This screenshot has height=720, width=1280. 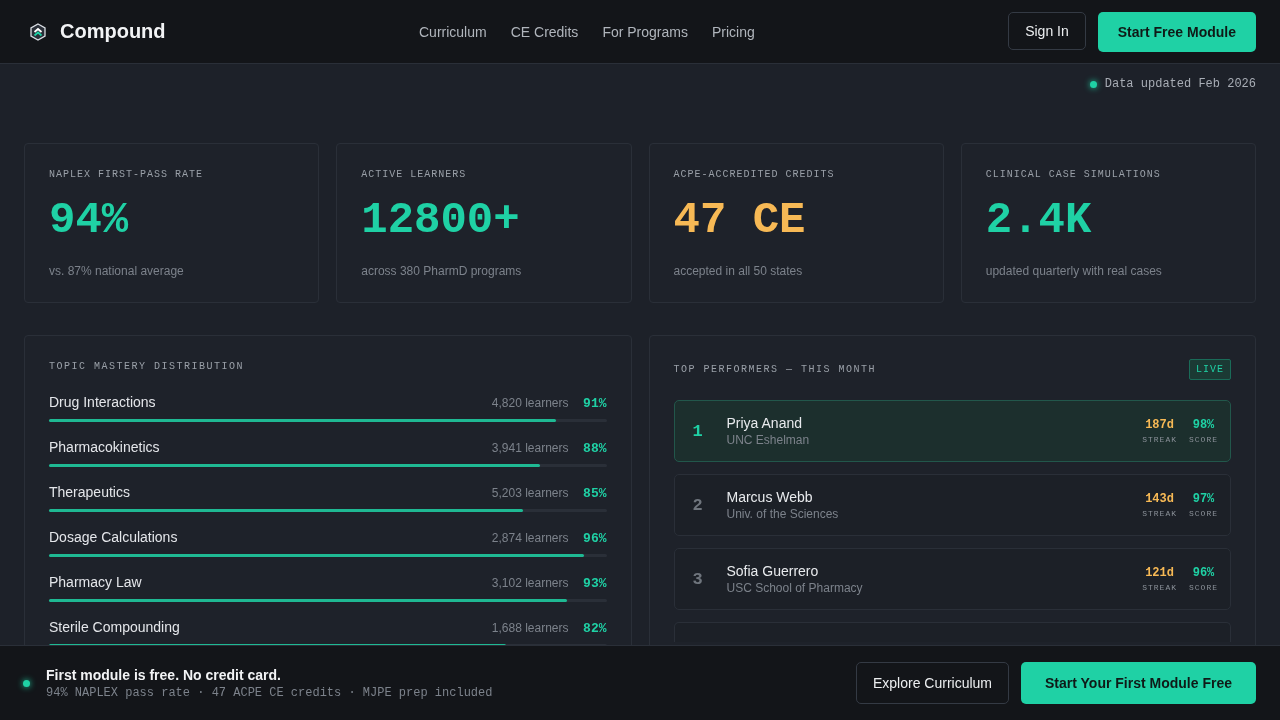 I want to click on data-updated-note: Data updated Feb 2026, so click(x=1180, y=84).